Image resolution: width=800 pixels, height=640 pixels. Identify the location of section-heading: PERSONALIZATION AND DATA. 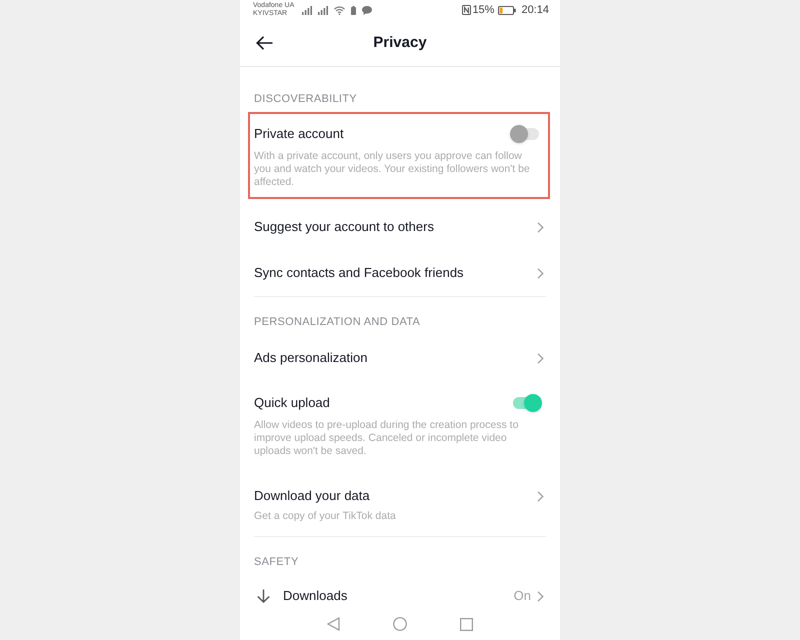
(337, 322).